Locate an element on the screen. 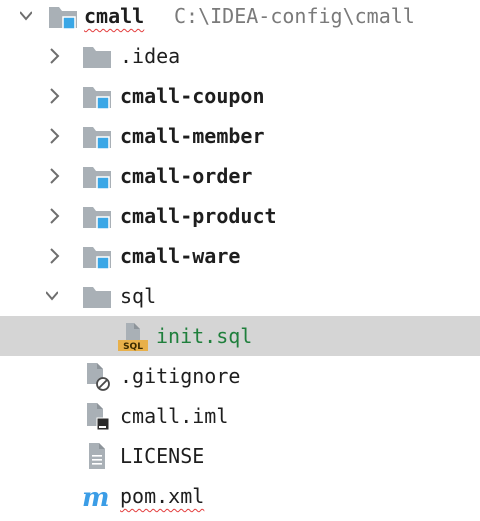  tree-row: cmall-order is located at coordinates (240, 176).